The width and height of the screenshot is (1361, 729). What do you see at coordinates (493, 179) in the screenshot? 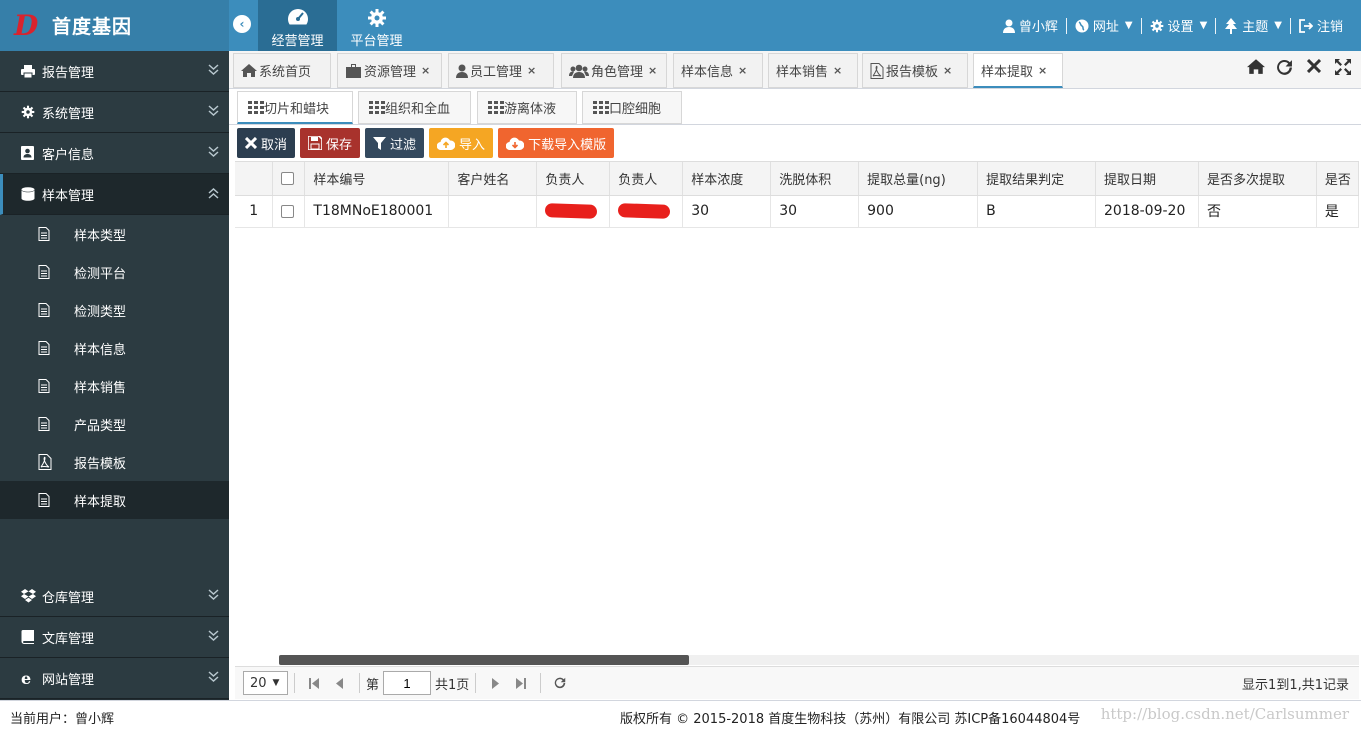
I see `column-header: 客户姓名` at bounding box center [493, 179].